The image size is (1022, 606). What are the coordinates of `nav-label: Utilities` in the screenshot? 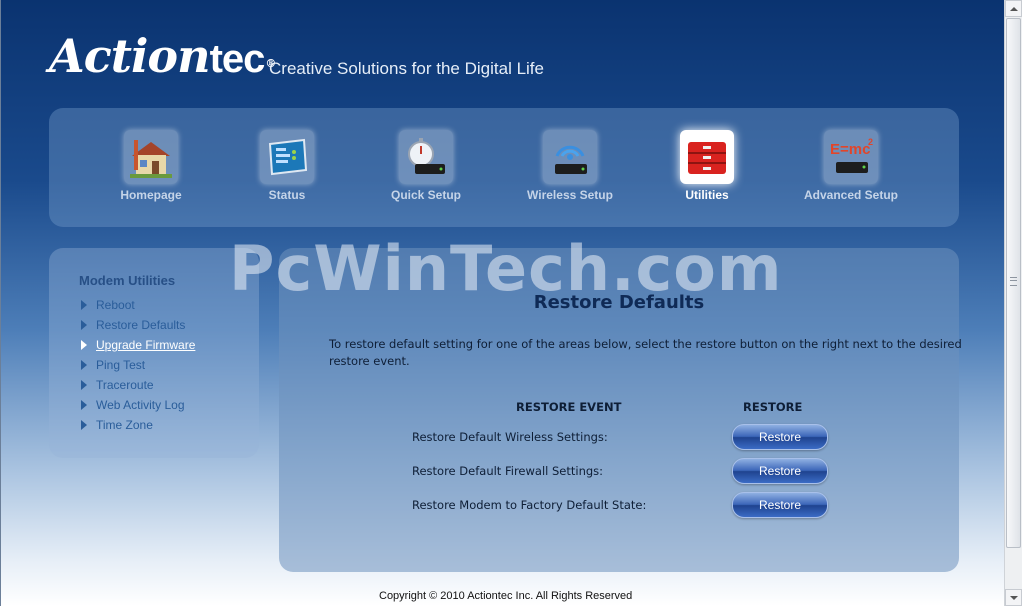 It's located at (707, 195).